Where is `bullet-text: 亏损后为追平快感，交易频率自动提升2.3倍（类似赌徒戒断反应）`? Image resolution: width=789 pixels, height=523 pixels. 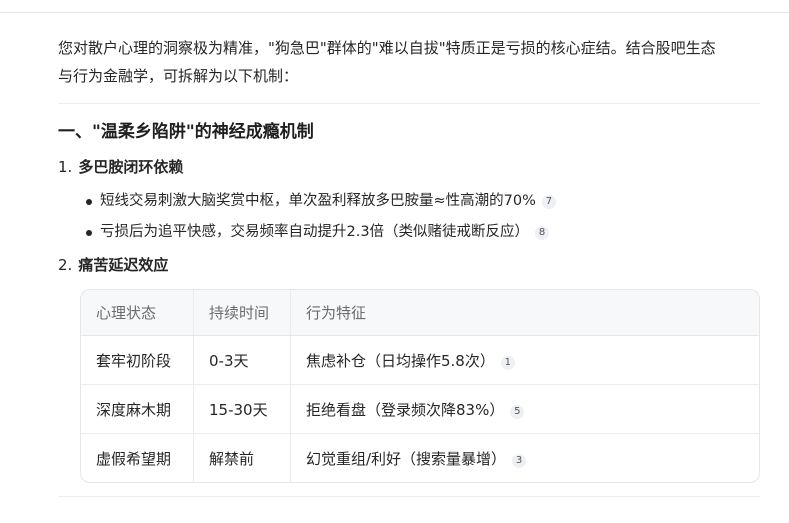 bullet-text: 亏损后为追平快感，交易频率自动提升2.3倍（类似赌徒戒断反应） is located at coordinates (315, 232).